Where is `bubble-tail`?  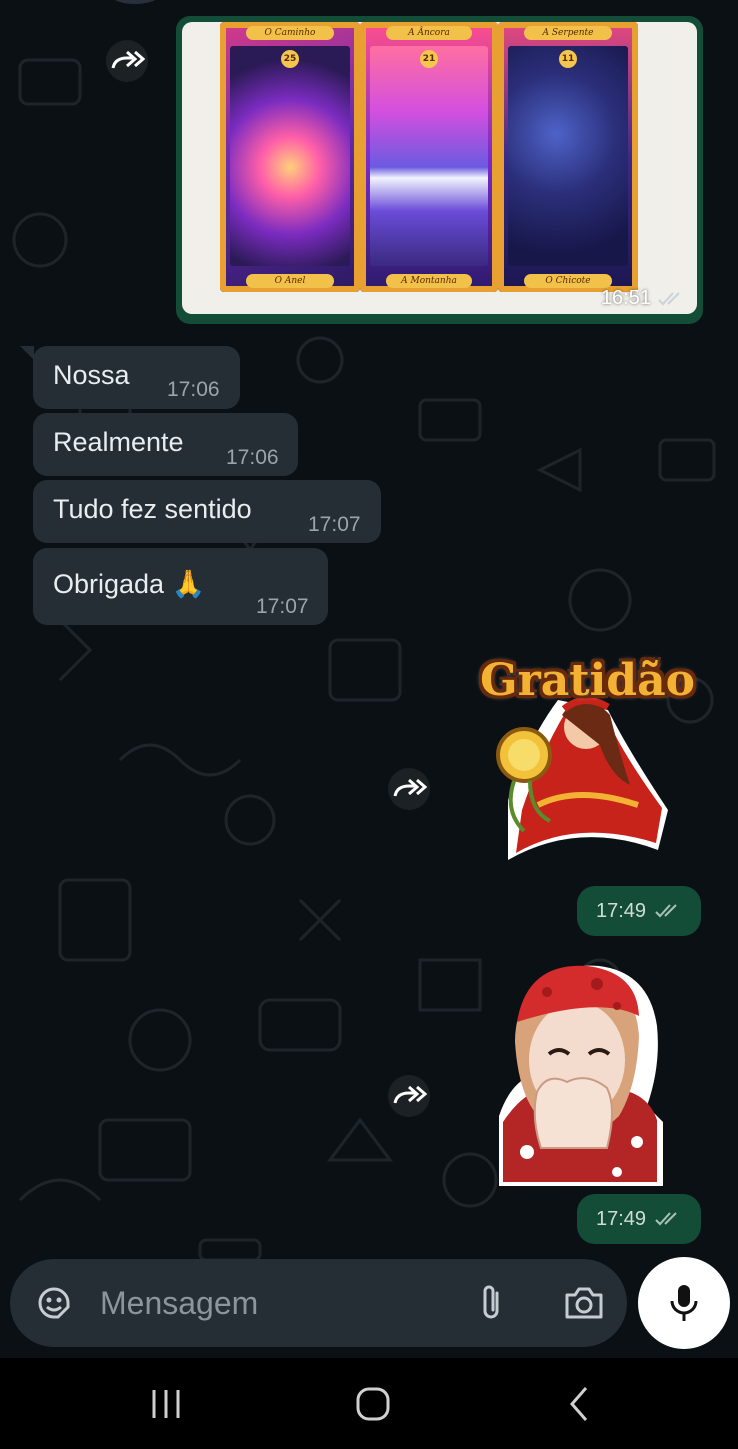 bubble-tail is located at coordinates (27, 353).